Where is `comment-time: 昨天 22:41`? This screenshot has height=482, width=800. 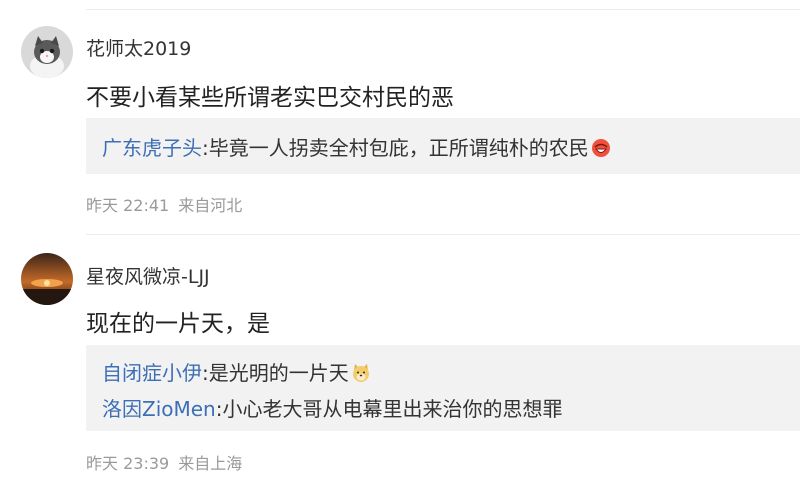
comment-time: 昨天 22:41 is located at coordinates (128, 205).